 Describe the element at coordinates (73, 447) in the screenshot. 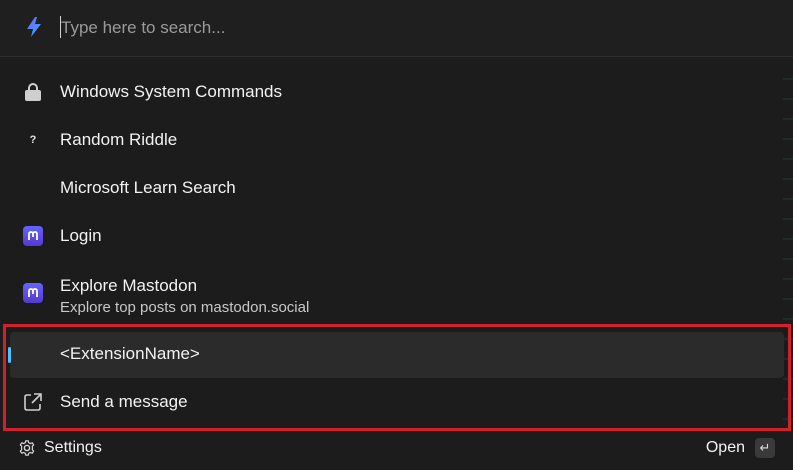

I see `settings-label: Settings` at that location.